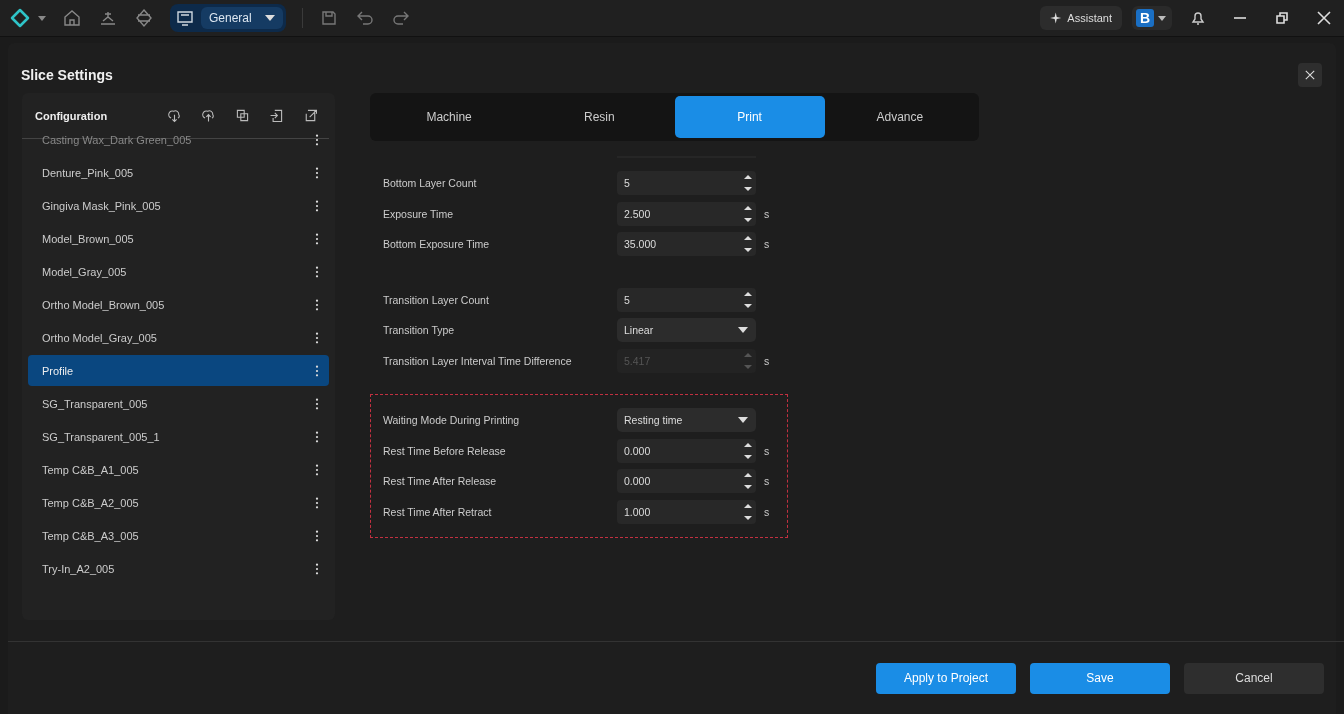 Image resolution: width=1344 pixels, height=714 pixels. I want to click on profile-item: Temp C&B_A1_005, so click(178, 469).